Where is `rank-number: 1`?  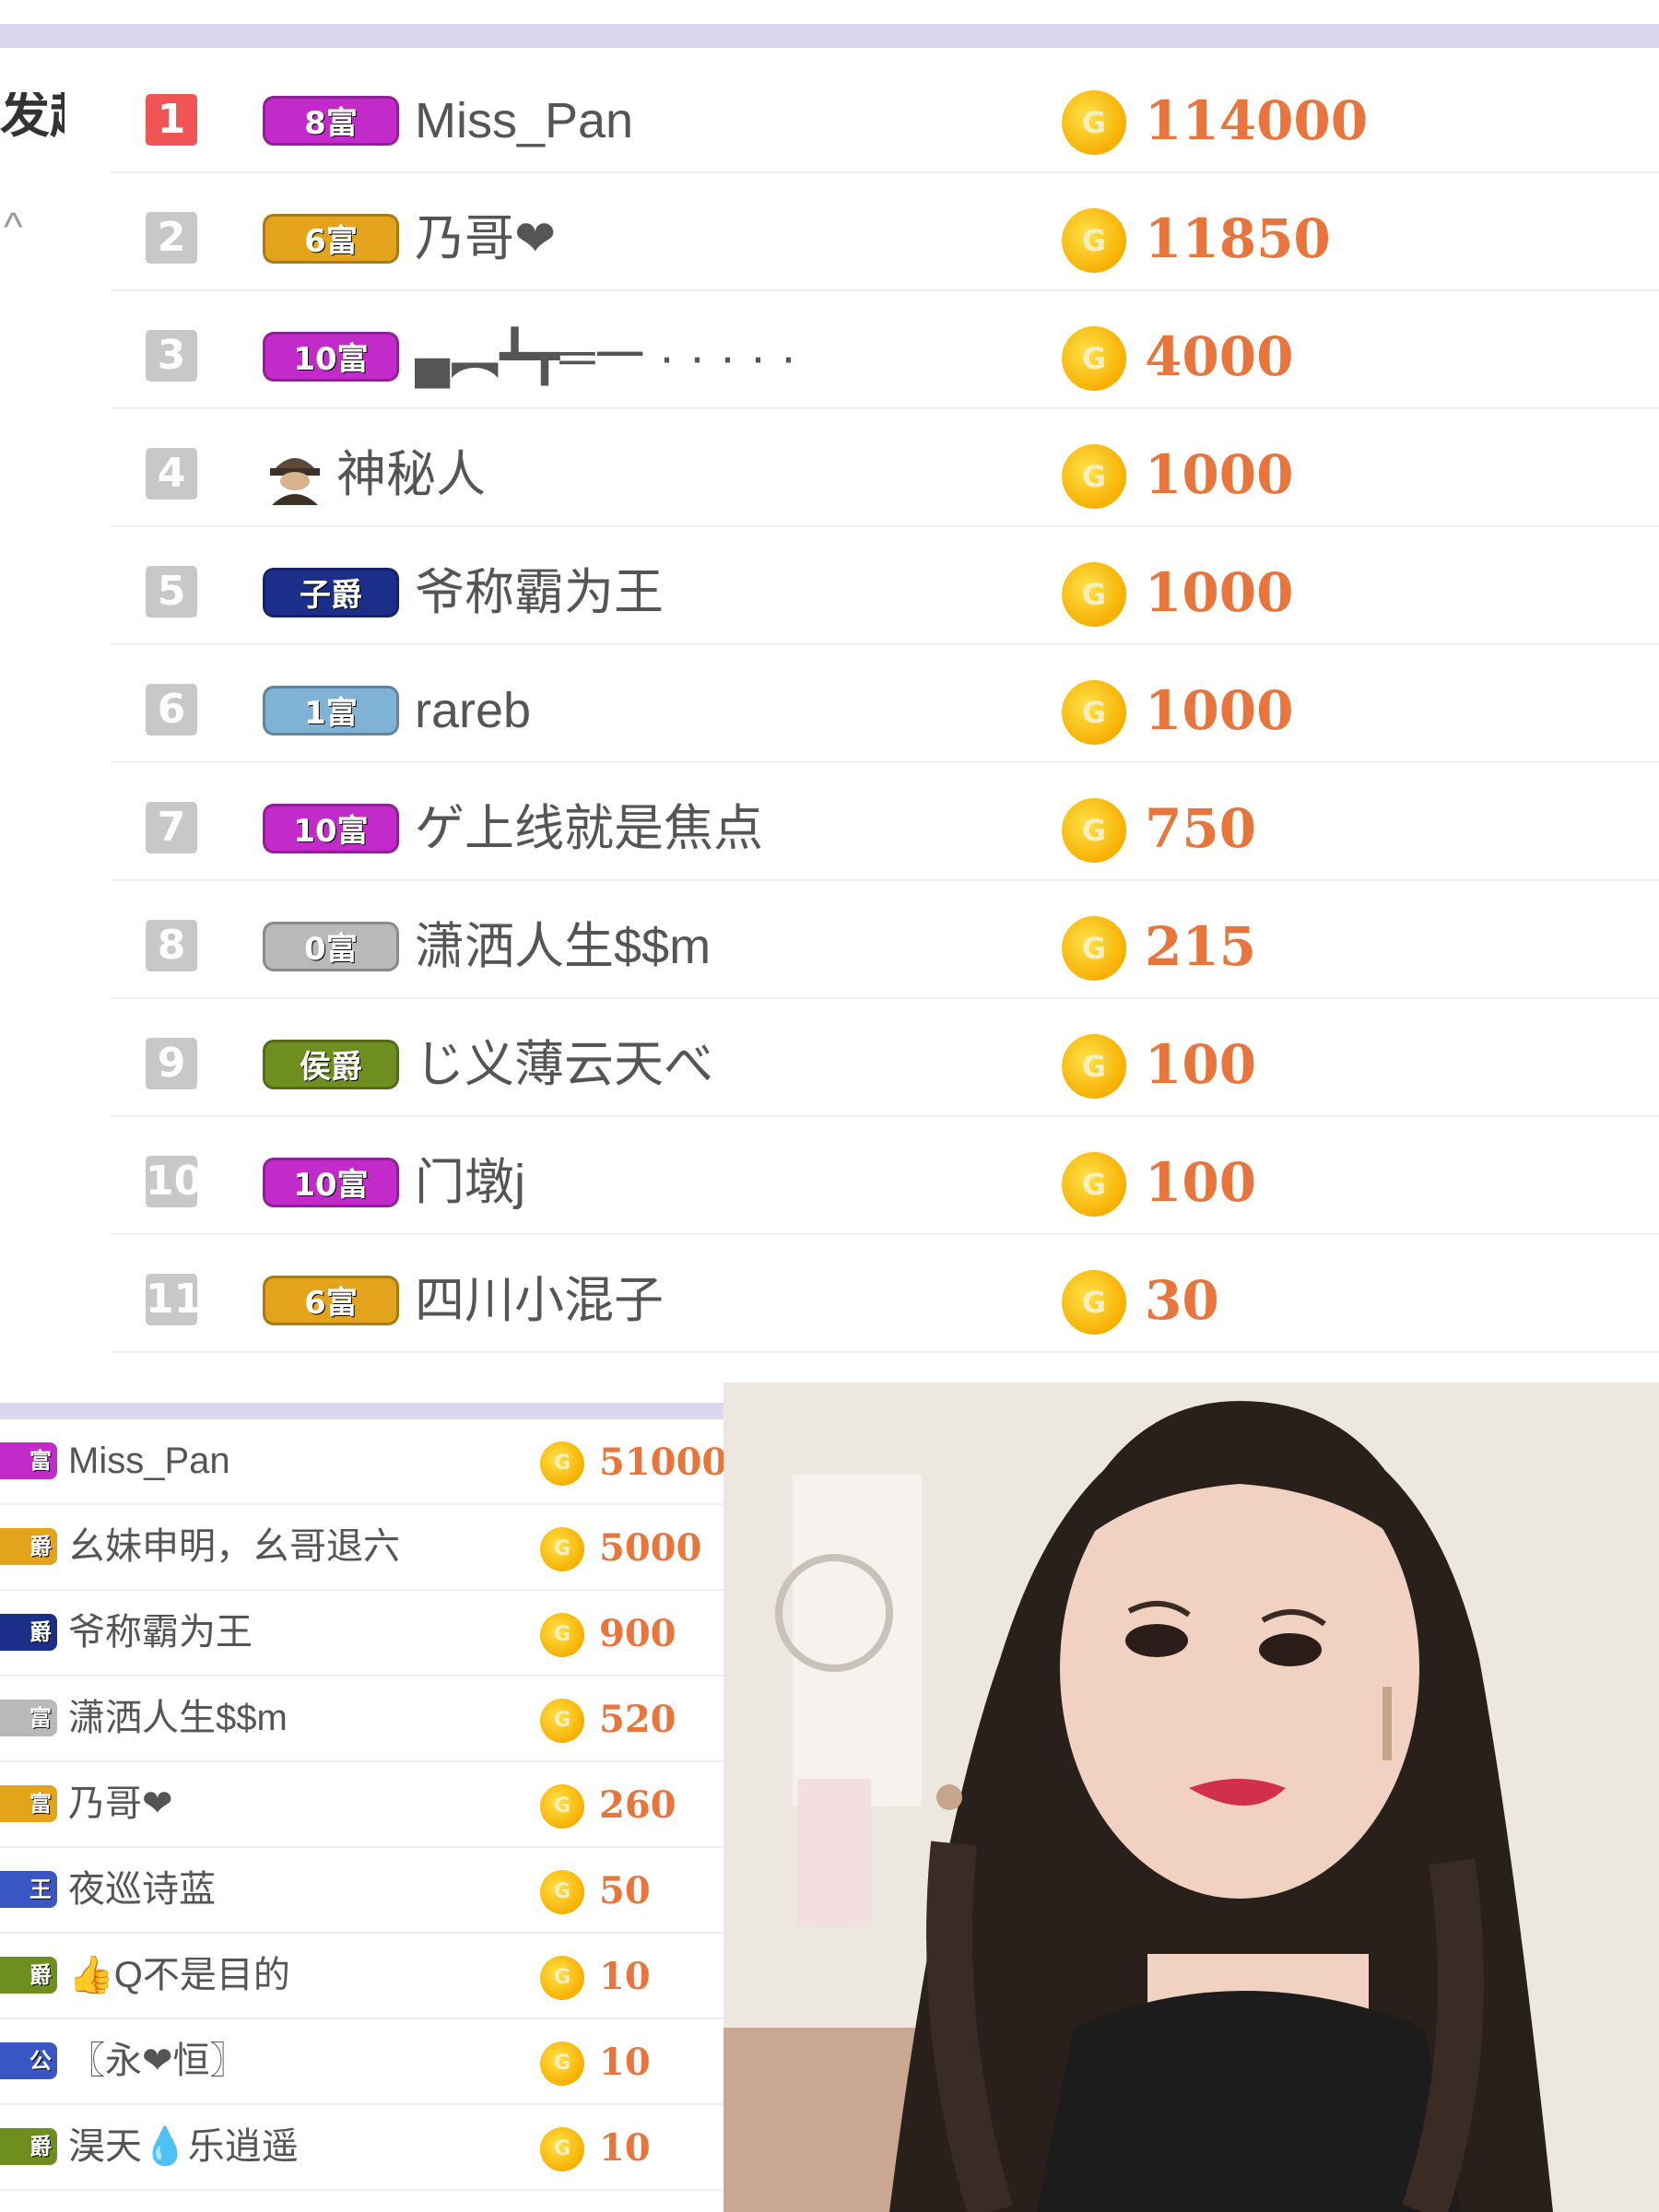
rank-number: 1 is located at coordinates (171, 120).